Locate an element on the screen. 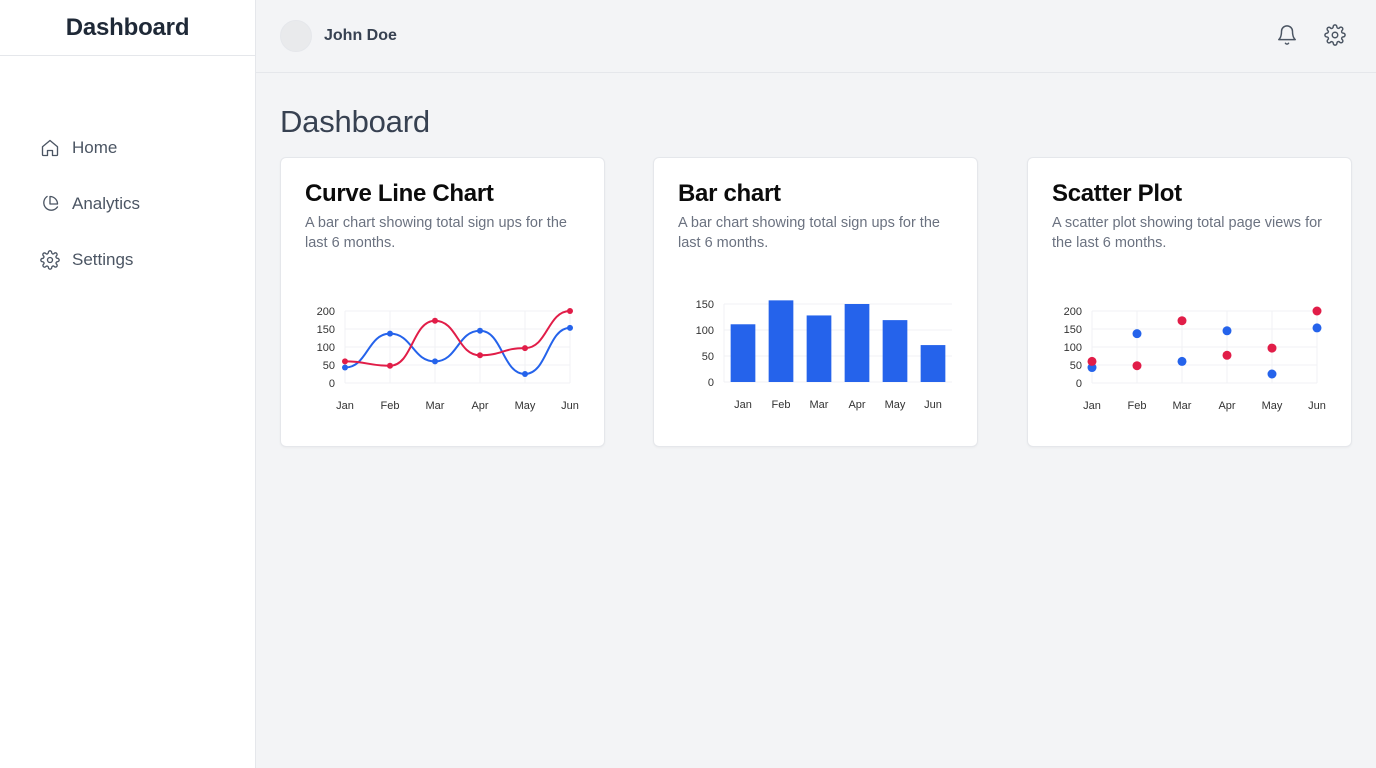  user-name: John Doe is located at coordinates (360, 35).